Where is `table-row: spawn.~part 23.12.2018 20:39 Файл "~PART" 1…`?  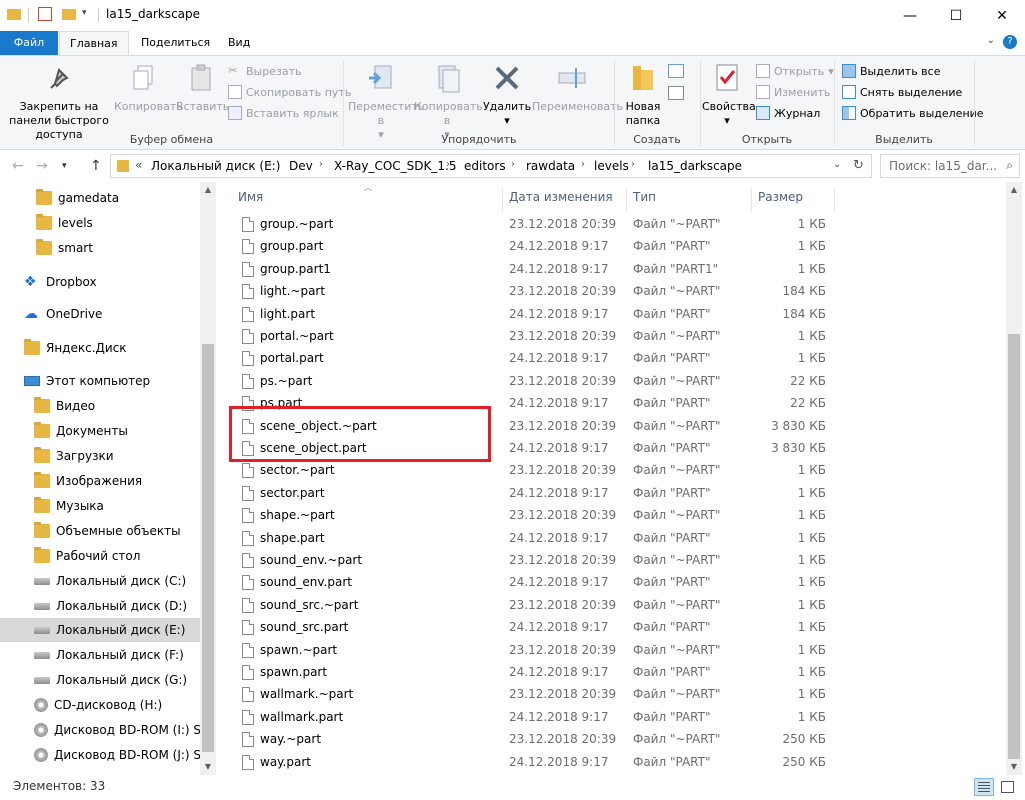 table-row: spawn.~part 23.12.2018 20:39 Файл "~PART" 1… is located at coordinates (536, 651).